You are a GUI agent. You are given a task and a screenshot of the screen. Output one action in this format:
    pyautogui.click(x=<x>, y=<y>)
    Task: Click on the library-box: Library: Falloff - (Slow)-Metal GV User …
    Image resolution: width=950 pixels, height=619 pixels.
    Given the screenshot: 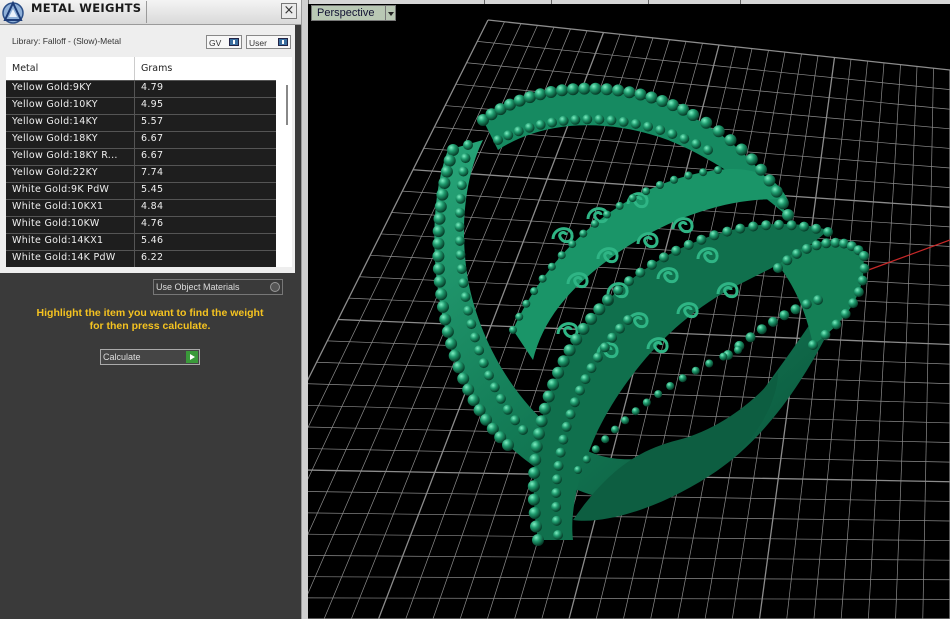 What is the action you would take?
    pyautogui.click(x=147, y=149)
    